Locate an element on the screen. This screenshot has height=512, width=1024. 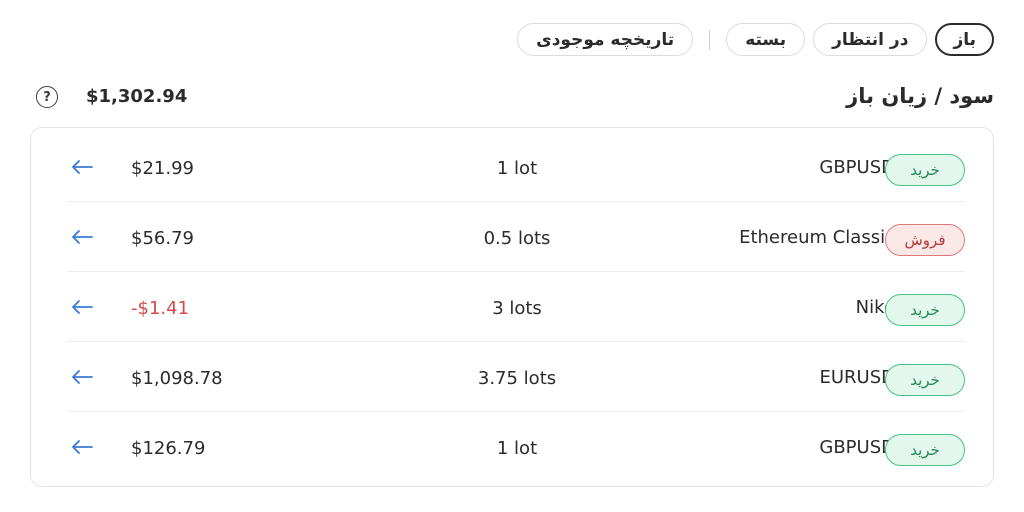
position-pnl: $1,098.78 is located at coordinates (177, 378).